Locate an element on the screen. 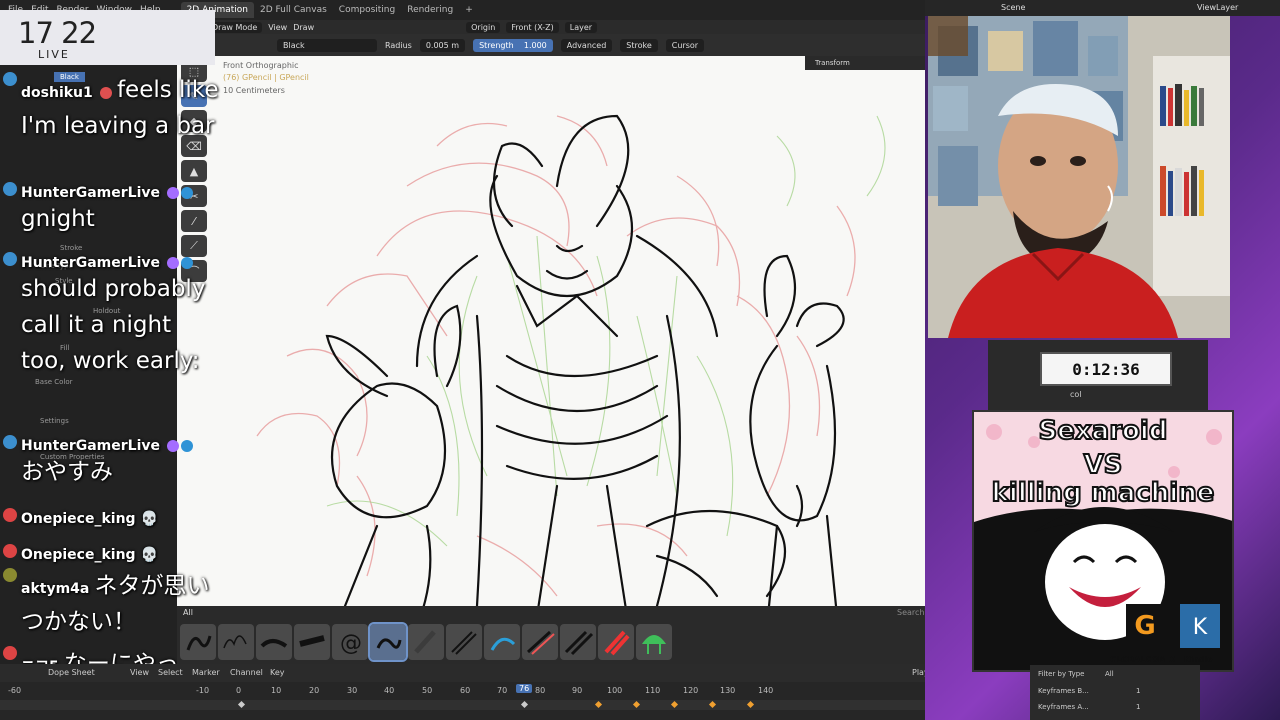 The height and width of the screenshot is (720, 1280). scene-label: Scene is located at coordinates (1013, 7).